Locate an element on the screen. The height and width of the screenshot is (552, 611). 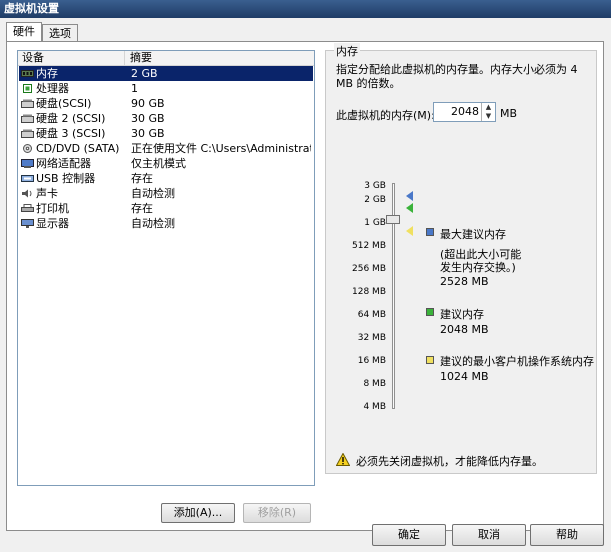
min-guest-value: 1024 MB is located at coordinates (464, 376).